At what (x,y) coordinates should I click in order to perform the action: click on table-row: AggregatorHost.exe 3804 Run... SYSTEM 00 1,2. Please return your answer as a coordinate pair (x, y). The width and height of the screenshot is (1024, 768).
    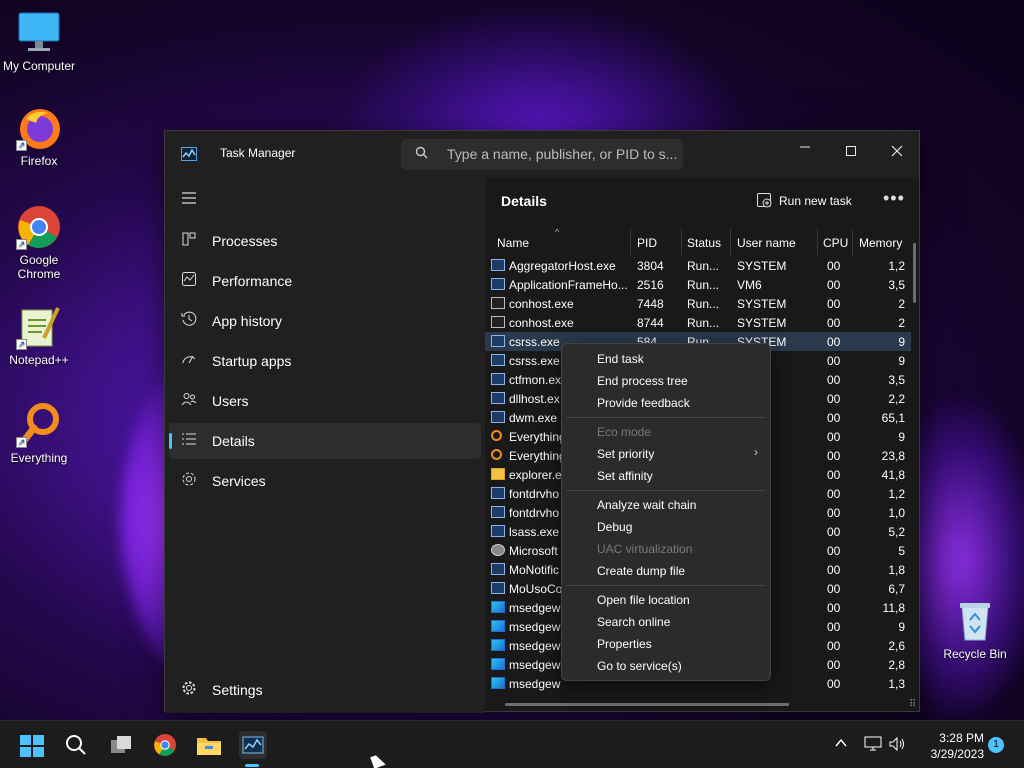
    Looking at the image, I should click on (698, 265).